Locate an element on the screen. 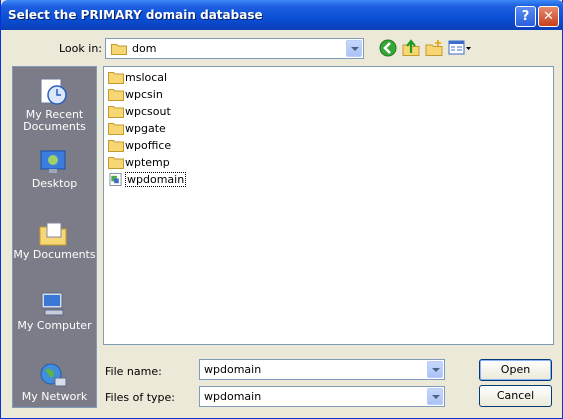  place-label: My Documents is located at coordinates (54, 254).